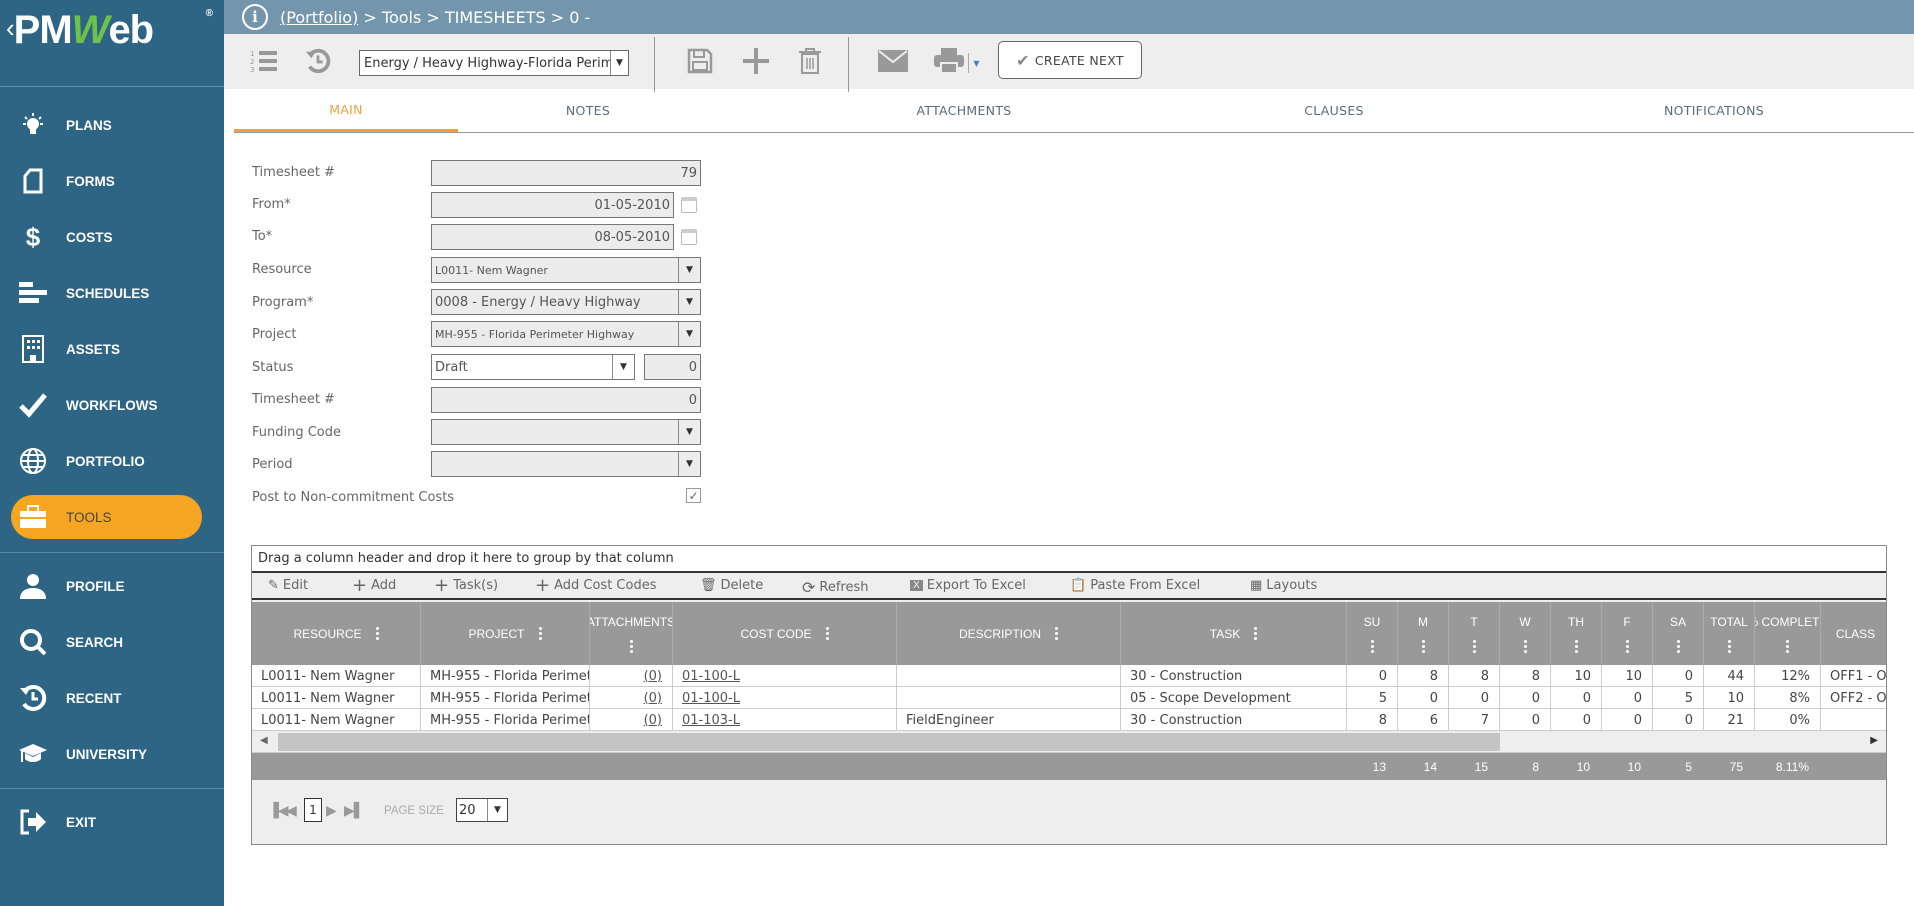  Describe the element at coordinates (112, 698) in the screenshot. I see `sidebar-item-recent: RECENT` at that location.